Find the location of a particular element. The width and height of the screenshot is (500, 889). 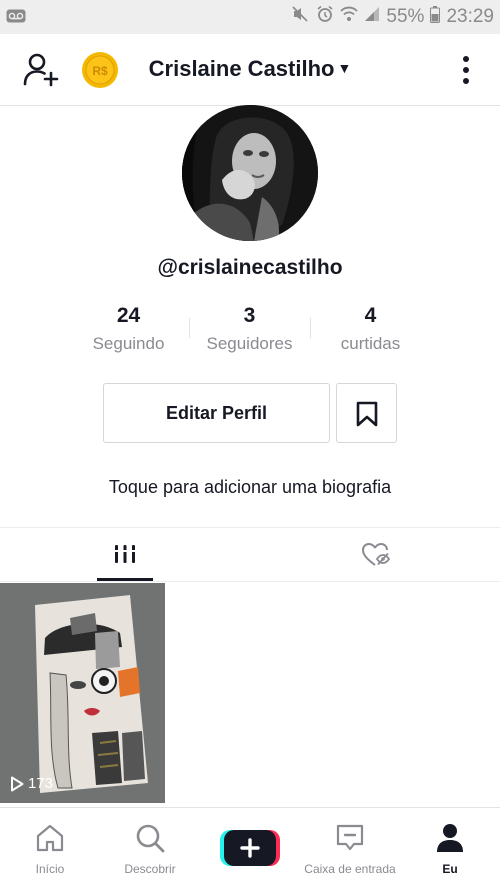

nav-discover-label: Descobrir is located at coordinates (150, 869).